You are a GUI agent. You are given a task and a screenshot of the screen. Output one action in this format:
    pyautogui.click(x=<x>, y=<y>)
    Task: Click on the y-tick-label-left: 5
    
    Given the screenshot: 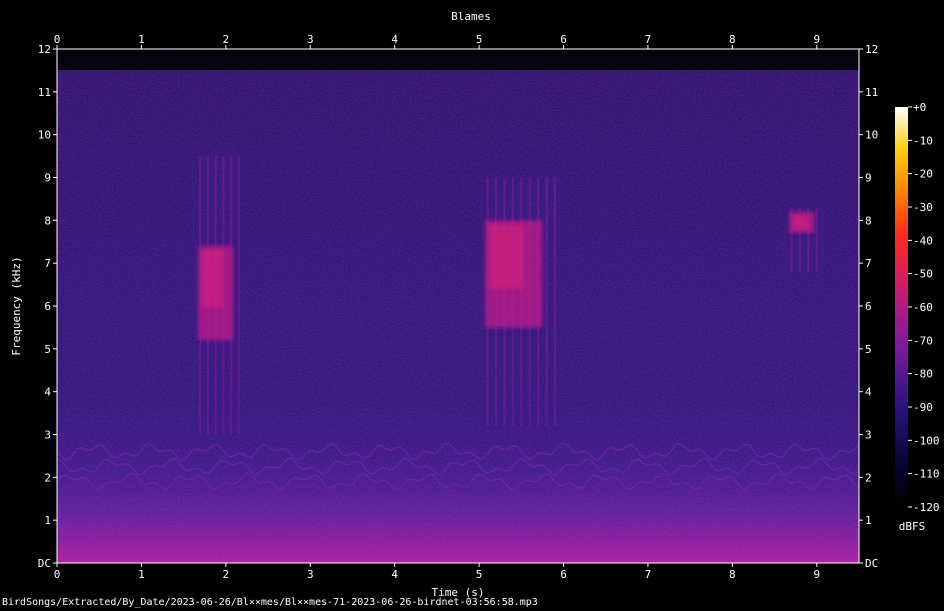 What is the action you would take?
    pyautogui.click(x=47, y=349)
    